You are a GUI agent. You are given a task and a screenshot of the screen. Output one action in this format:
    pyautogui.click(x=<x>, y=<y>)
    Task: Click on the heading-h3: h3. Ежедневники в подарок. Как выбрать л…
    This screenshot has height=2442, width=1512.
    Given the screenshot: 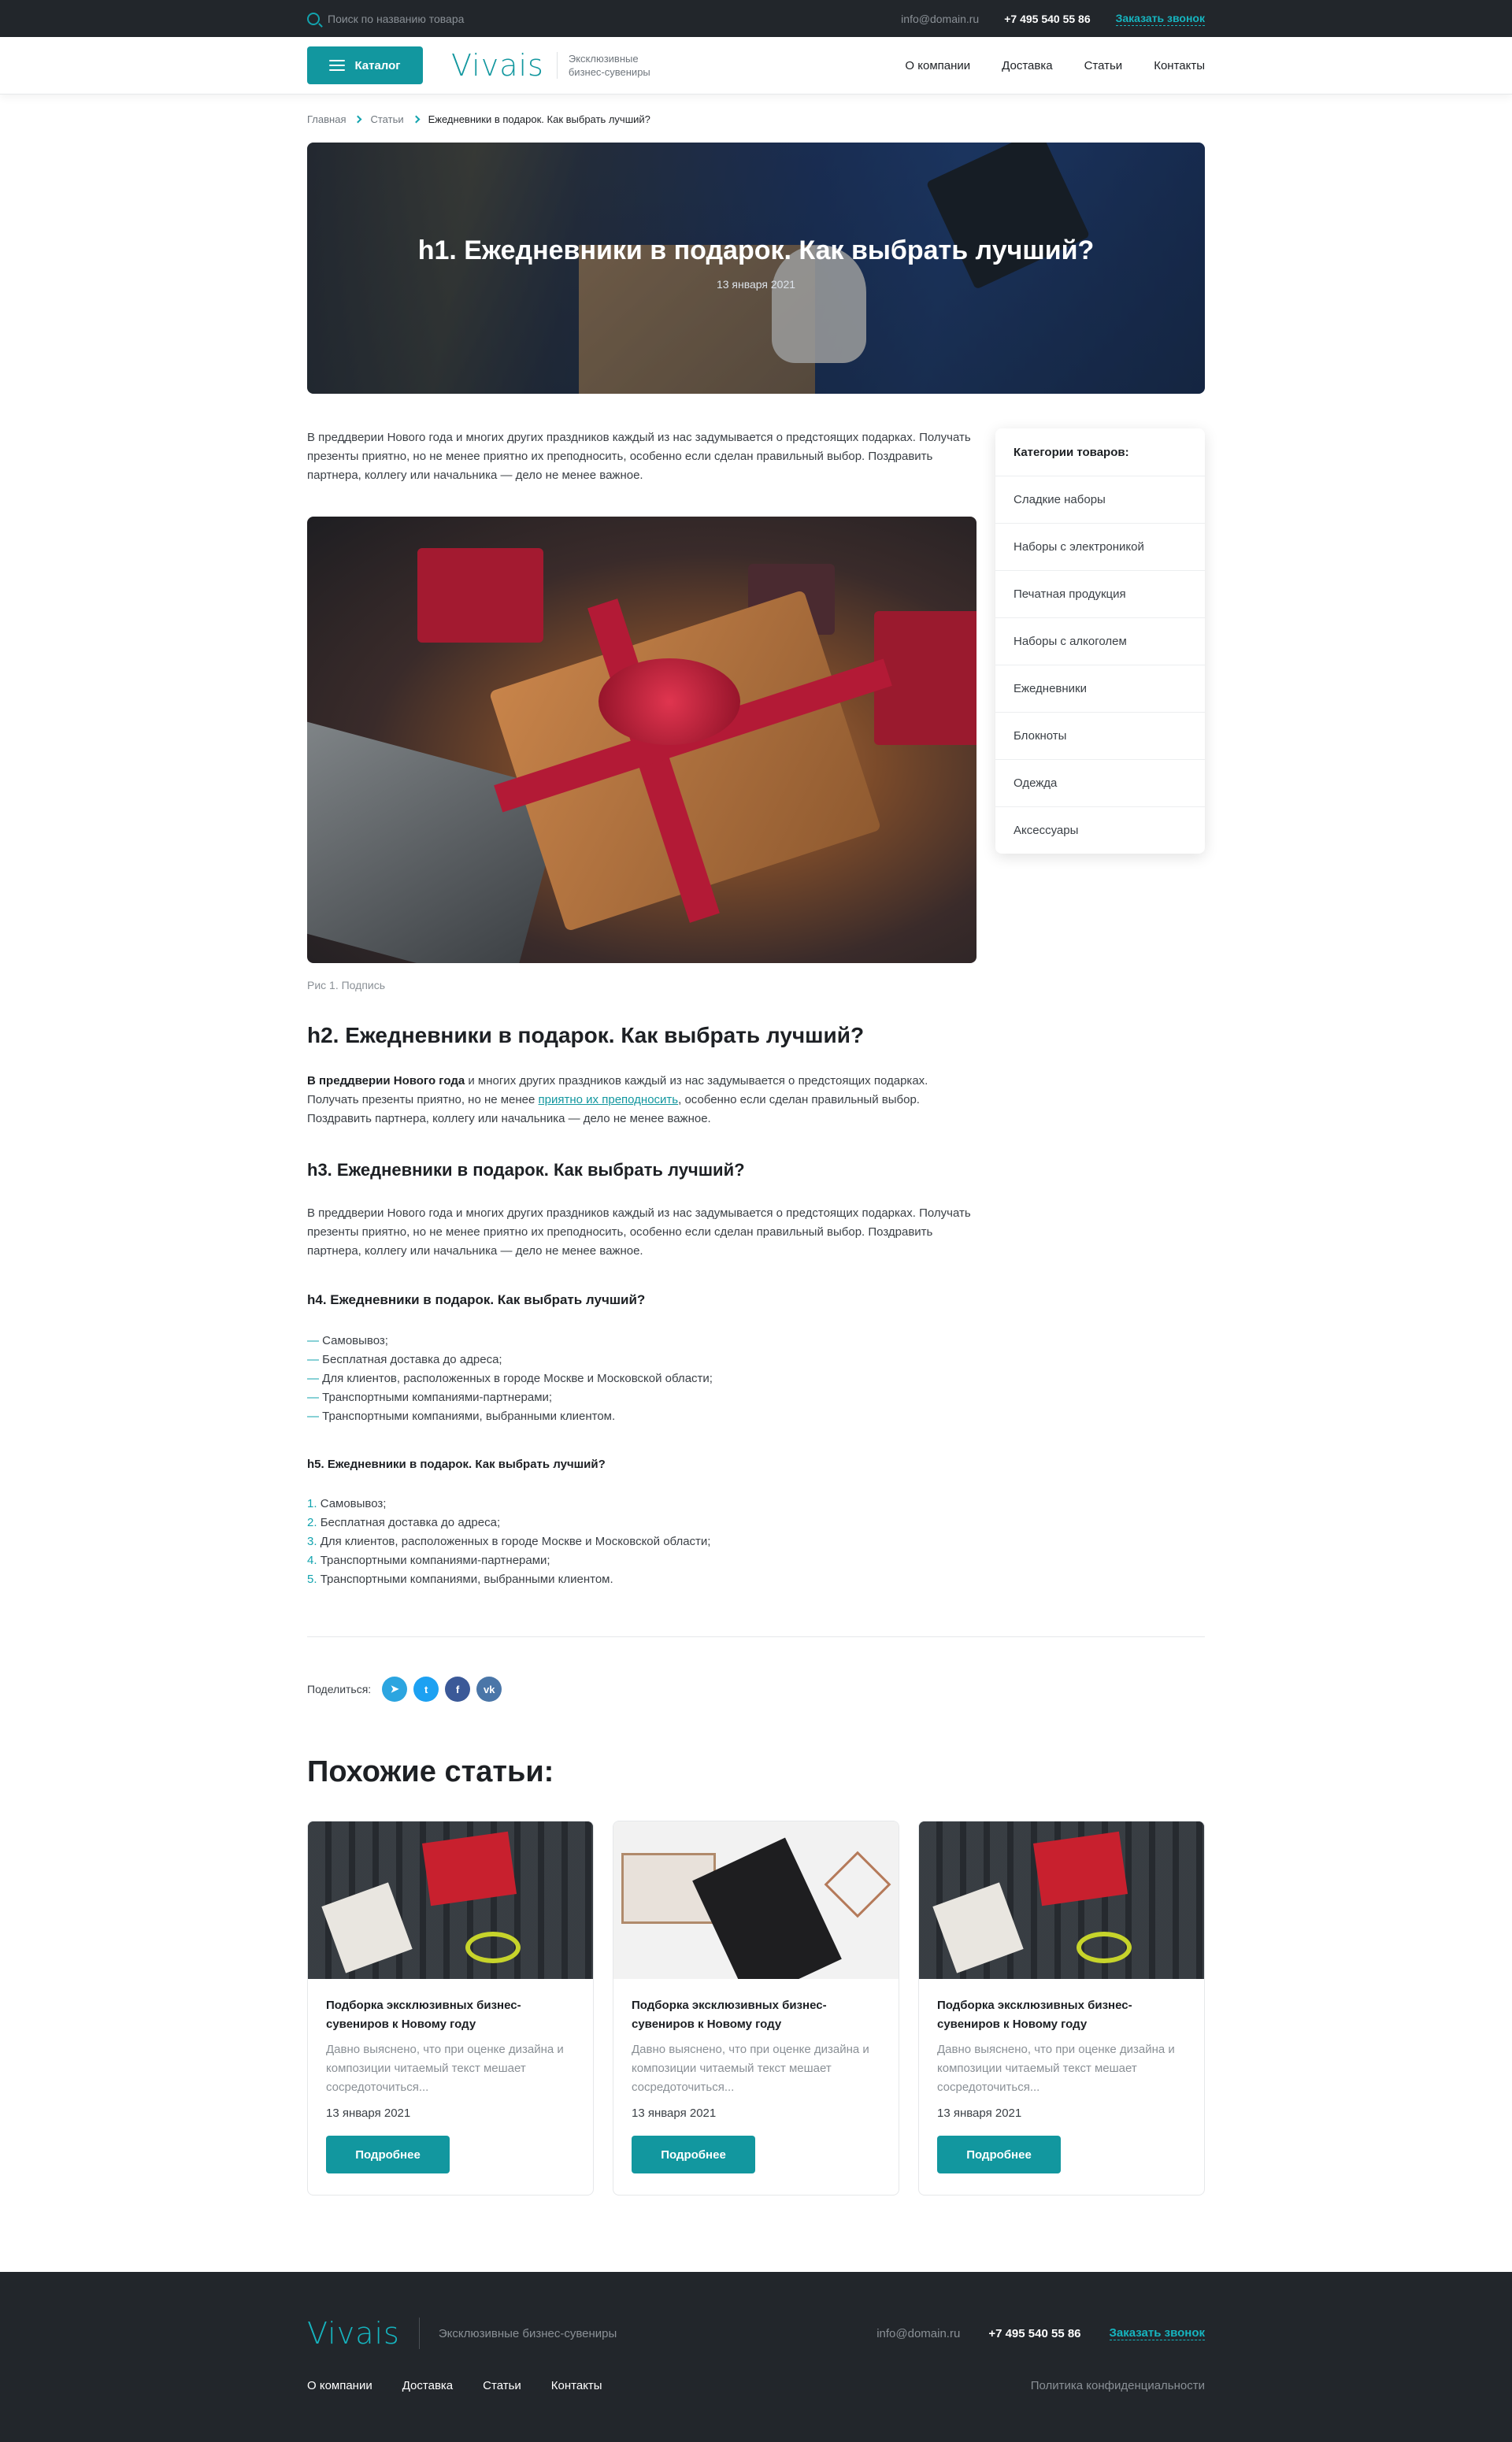 What is the action you would take?
    pyautogui.click(x=526, y=1170)
    